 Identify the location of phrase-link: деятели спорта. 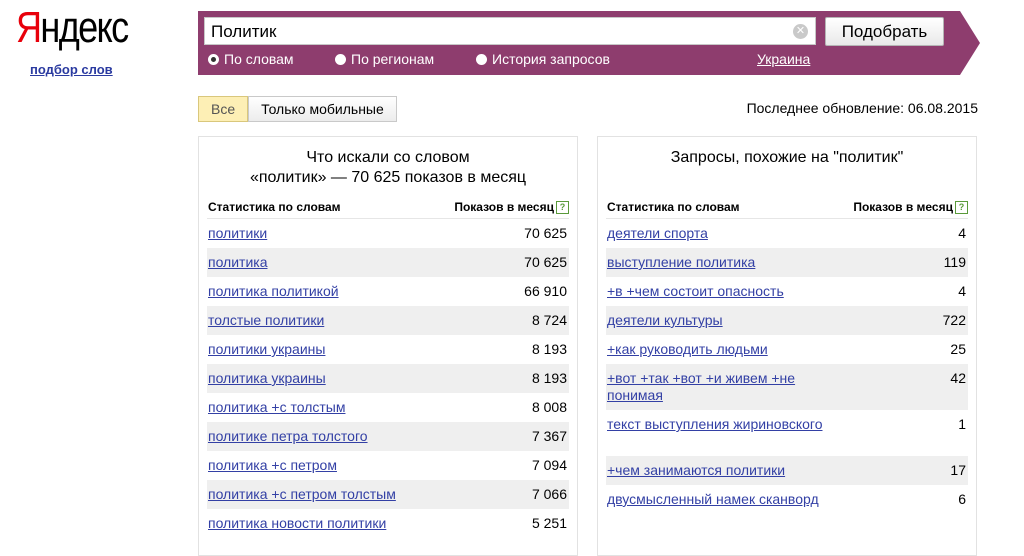
(717, 233).